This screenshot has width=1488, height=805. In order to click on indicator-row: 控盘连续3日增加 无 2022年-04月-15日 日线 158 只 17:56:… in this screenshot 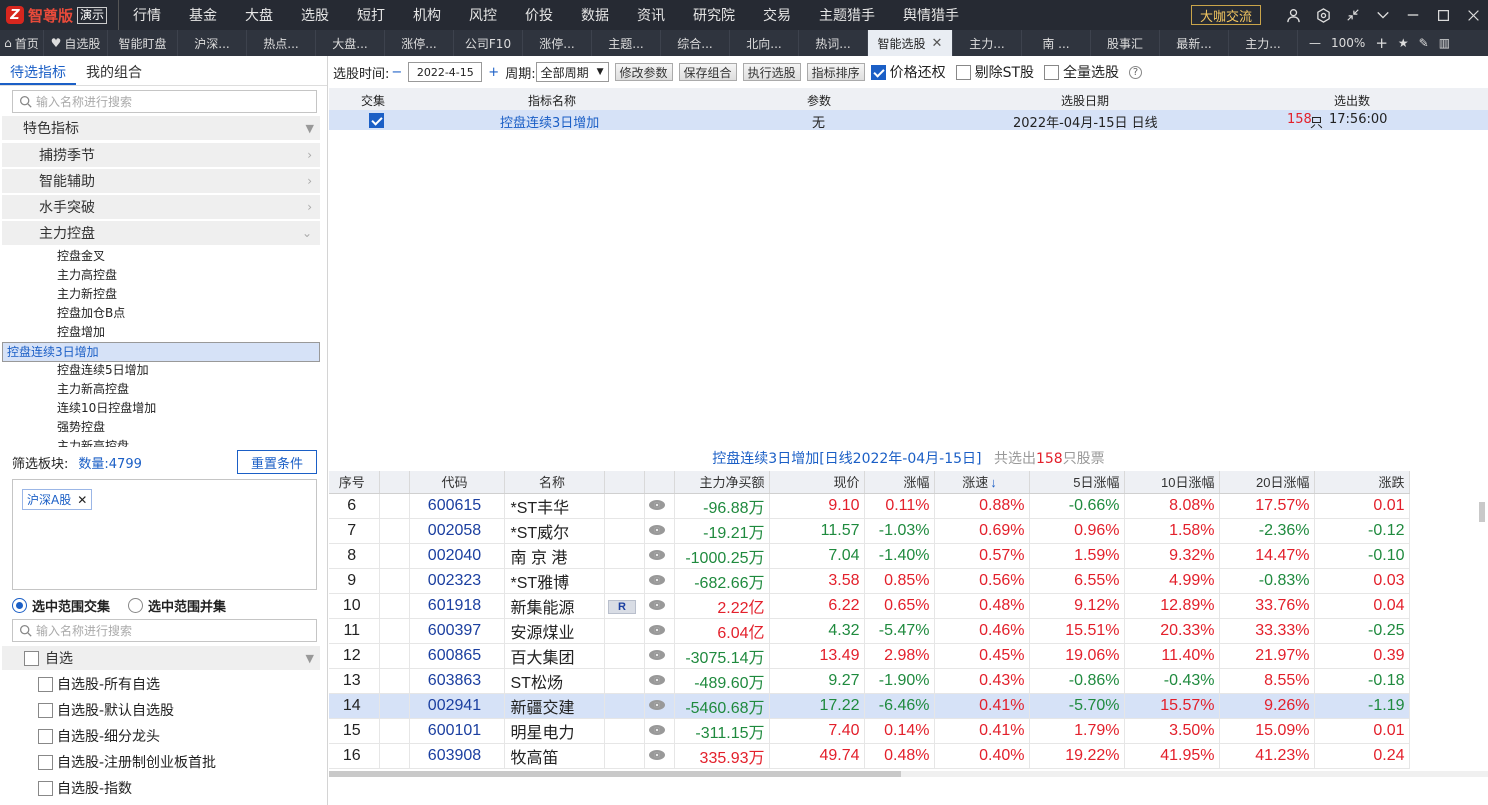, I will do `click(908, 120)`.